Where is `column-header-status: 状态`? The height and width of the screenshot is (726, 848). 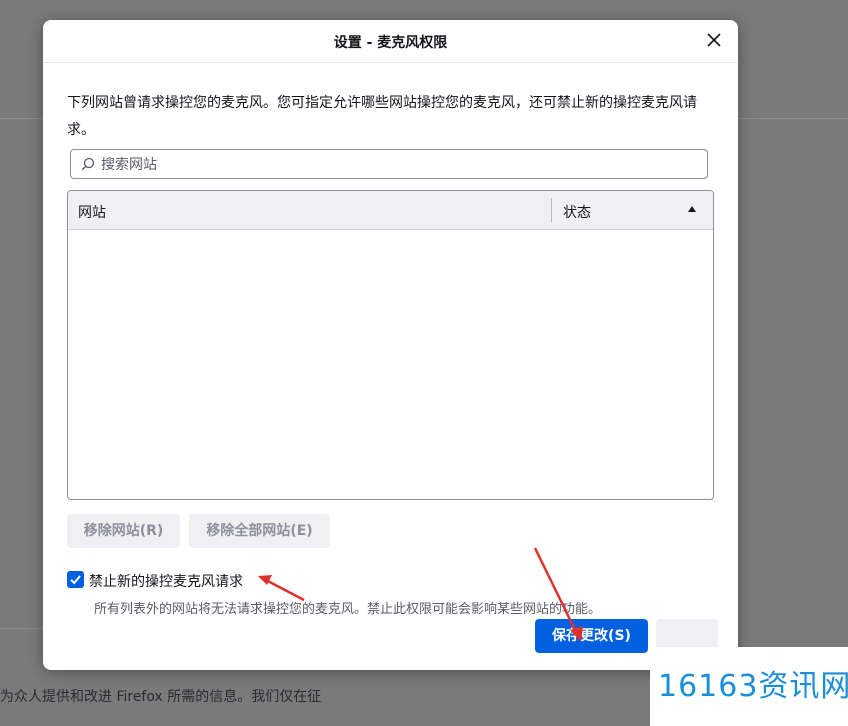
column-header-status: 状态 is located at coordinates (577, 212).